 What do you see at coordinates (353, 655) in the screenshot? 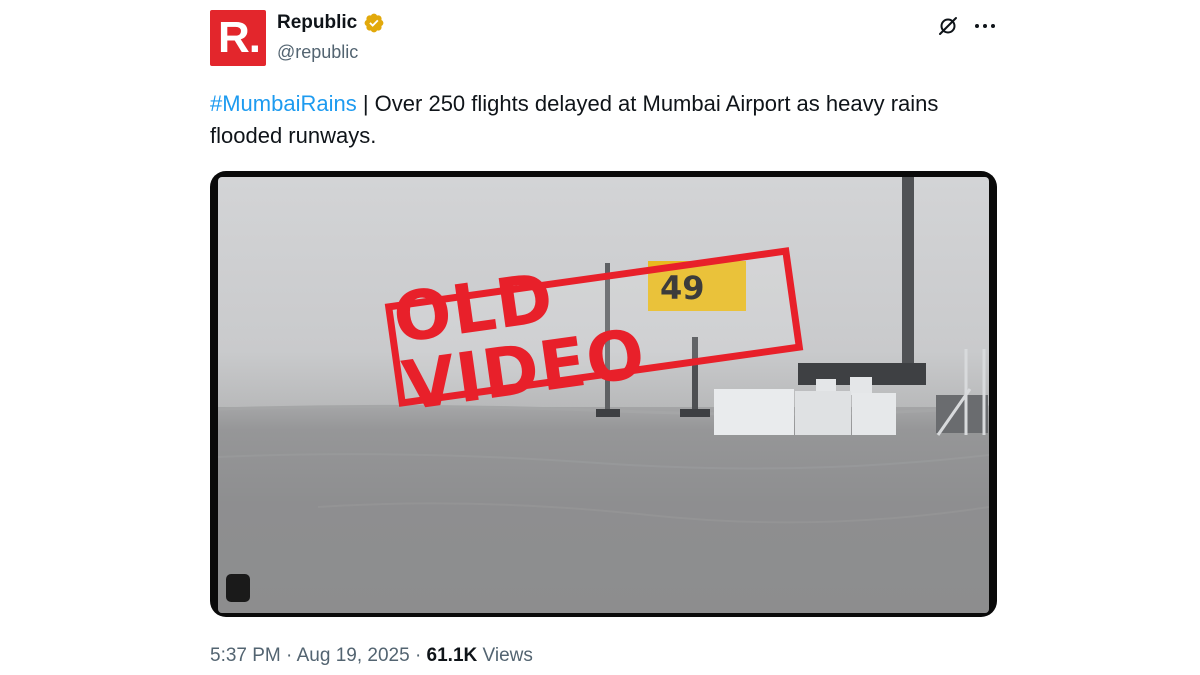
I see `tweet-date: Aug 19, 2025` at bounding box center [353, 655].